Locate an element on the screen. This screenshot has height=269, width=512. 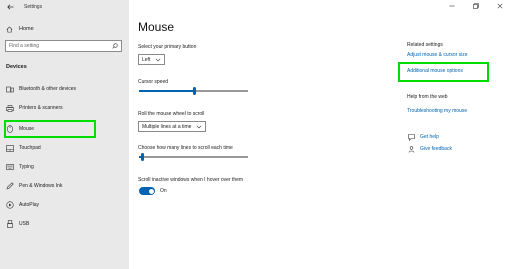
minimize-icon is located at coordinates (452, 6).